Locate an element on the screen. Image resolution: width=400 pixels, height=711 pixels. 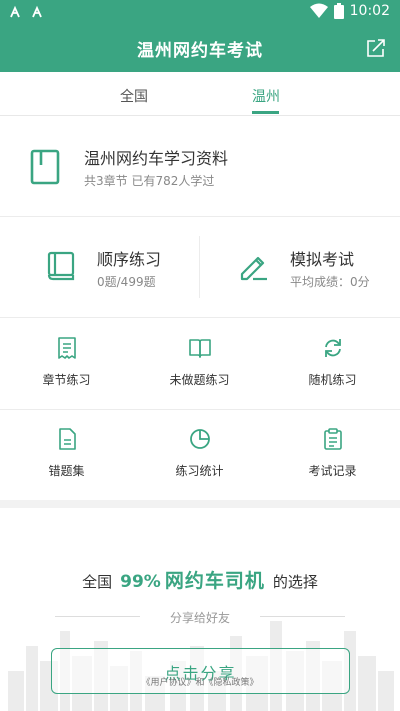
document-icon is located at coordinates (67, 439).